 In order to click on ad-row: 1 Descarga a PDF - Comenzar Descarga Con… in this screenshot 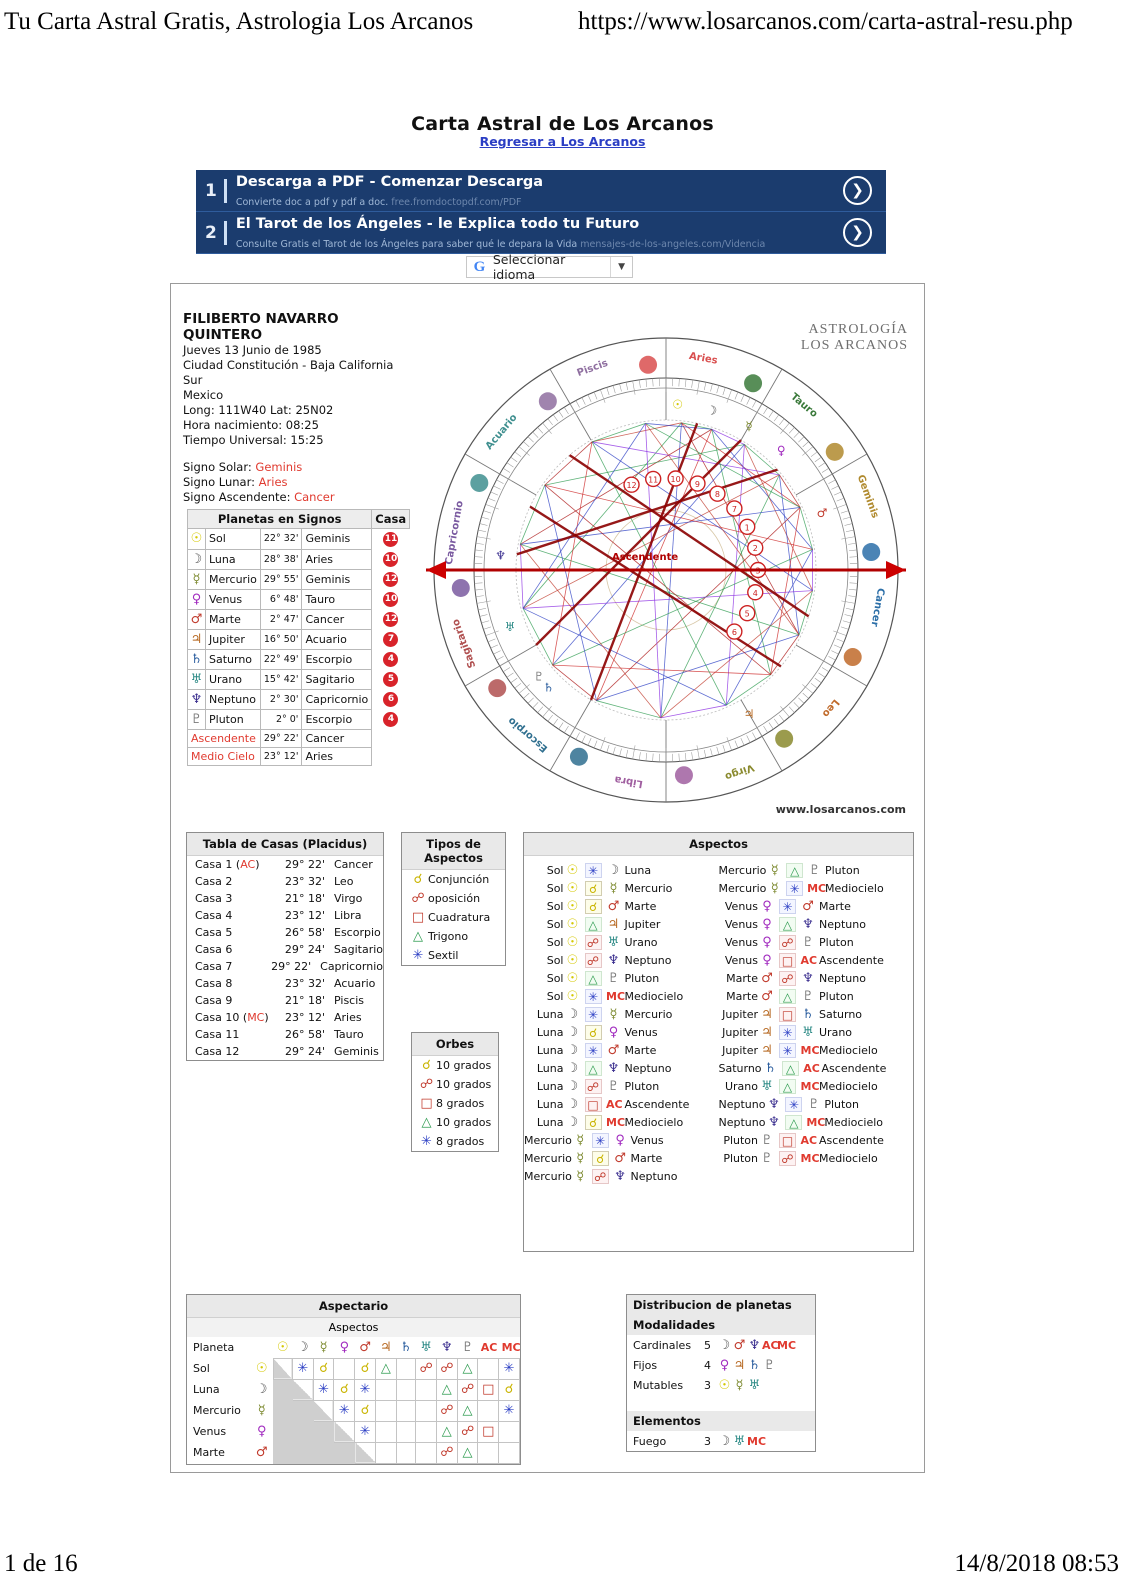, I will do `click(541, 191)`.